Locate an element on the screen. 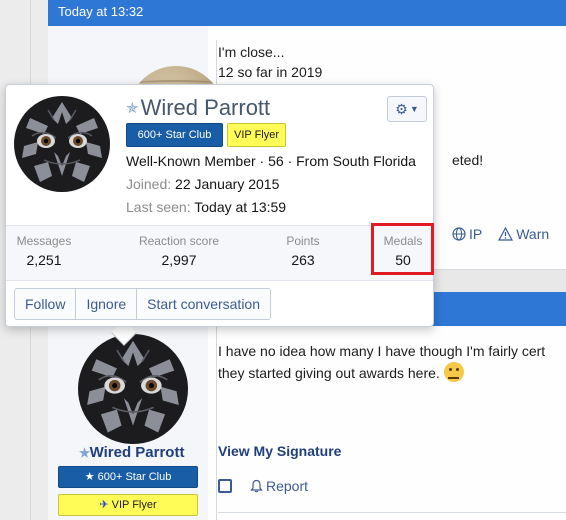  stat-points: Points 263 is located at coordinates (303, 251).